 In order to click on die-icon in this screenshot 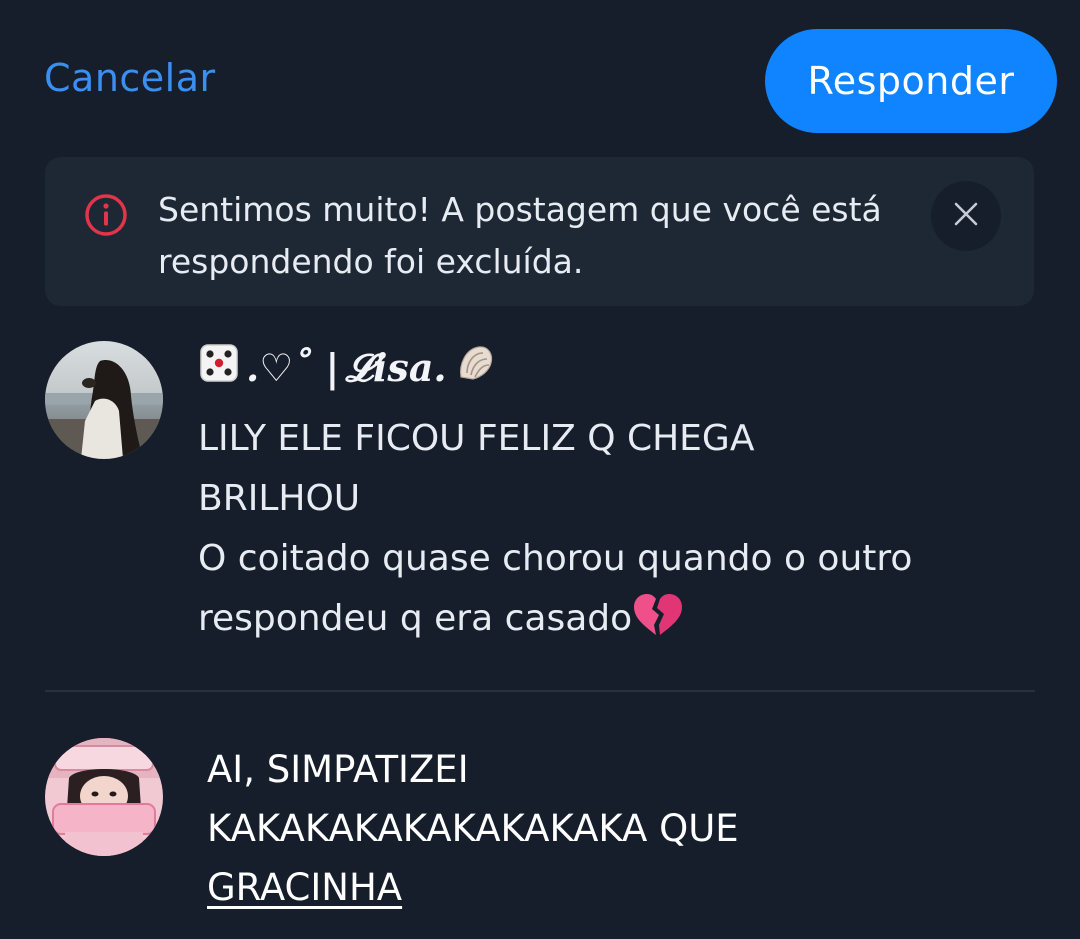, I will do `click(219, 367)`.